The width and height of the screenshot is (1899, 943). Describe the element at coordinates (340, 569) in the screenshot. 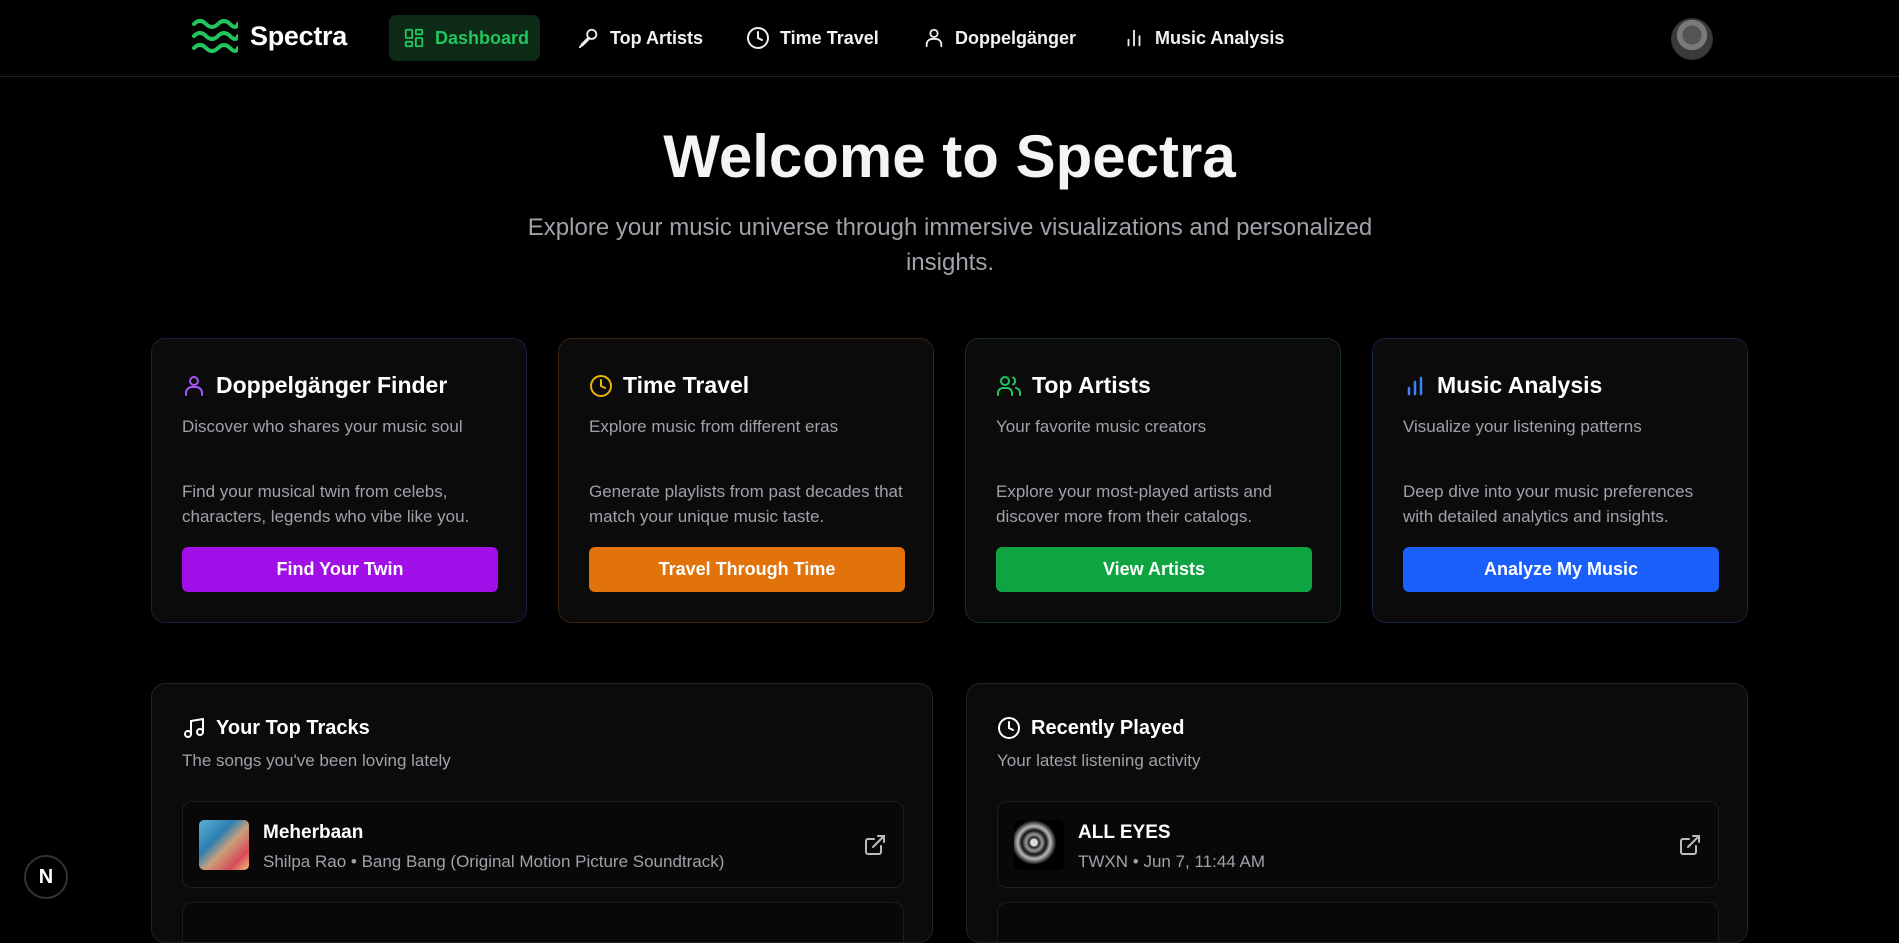

I see `find-your-twin-button: Find Your Twin` at that location.